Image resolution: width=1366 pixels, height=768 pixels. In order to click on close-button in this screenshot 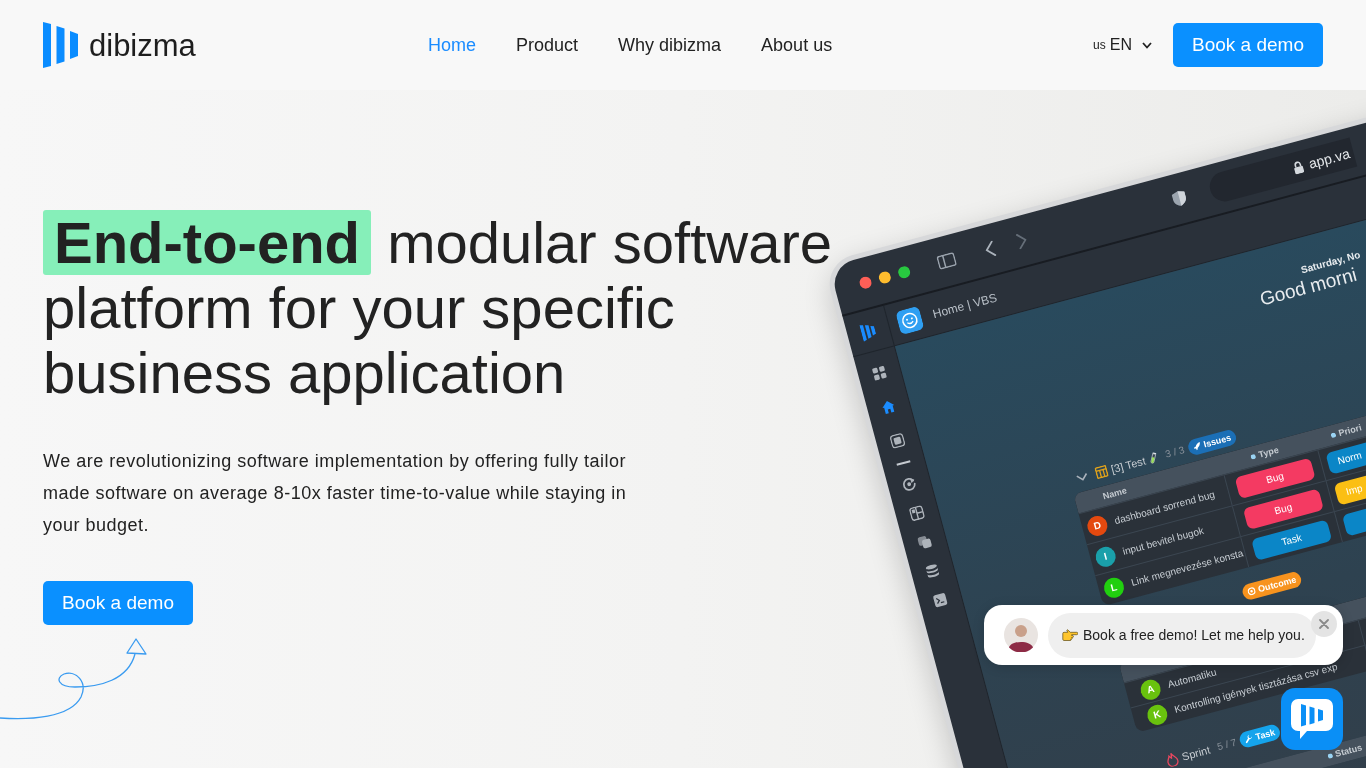, I will do `click(1324, 624)`.